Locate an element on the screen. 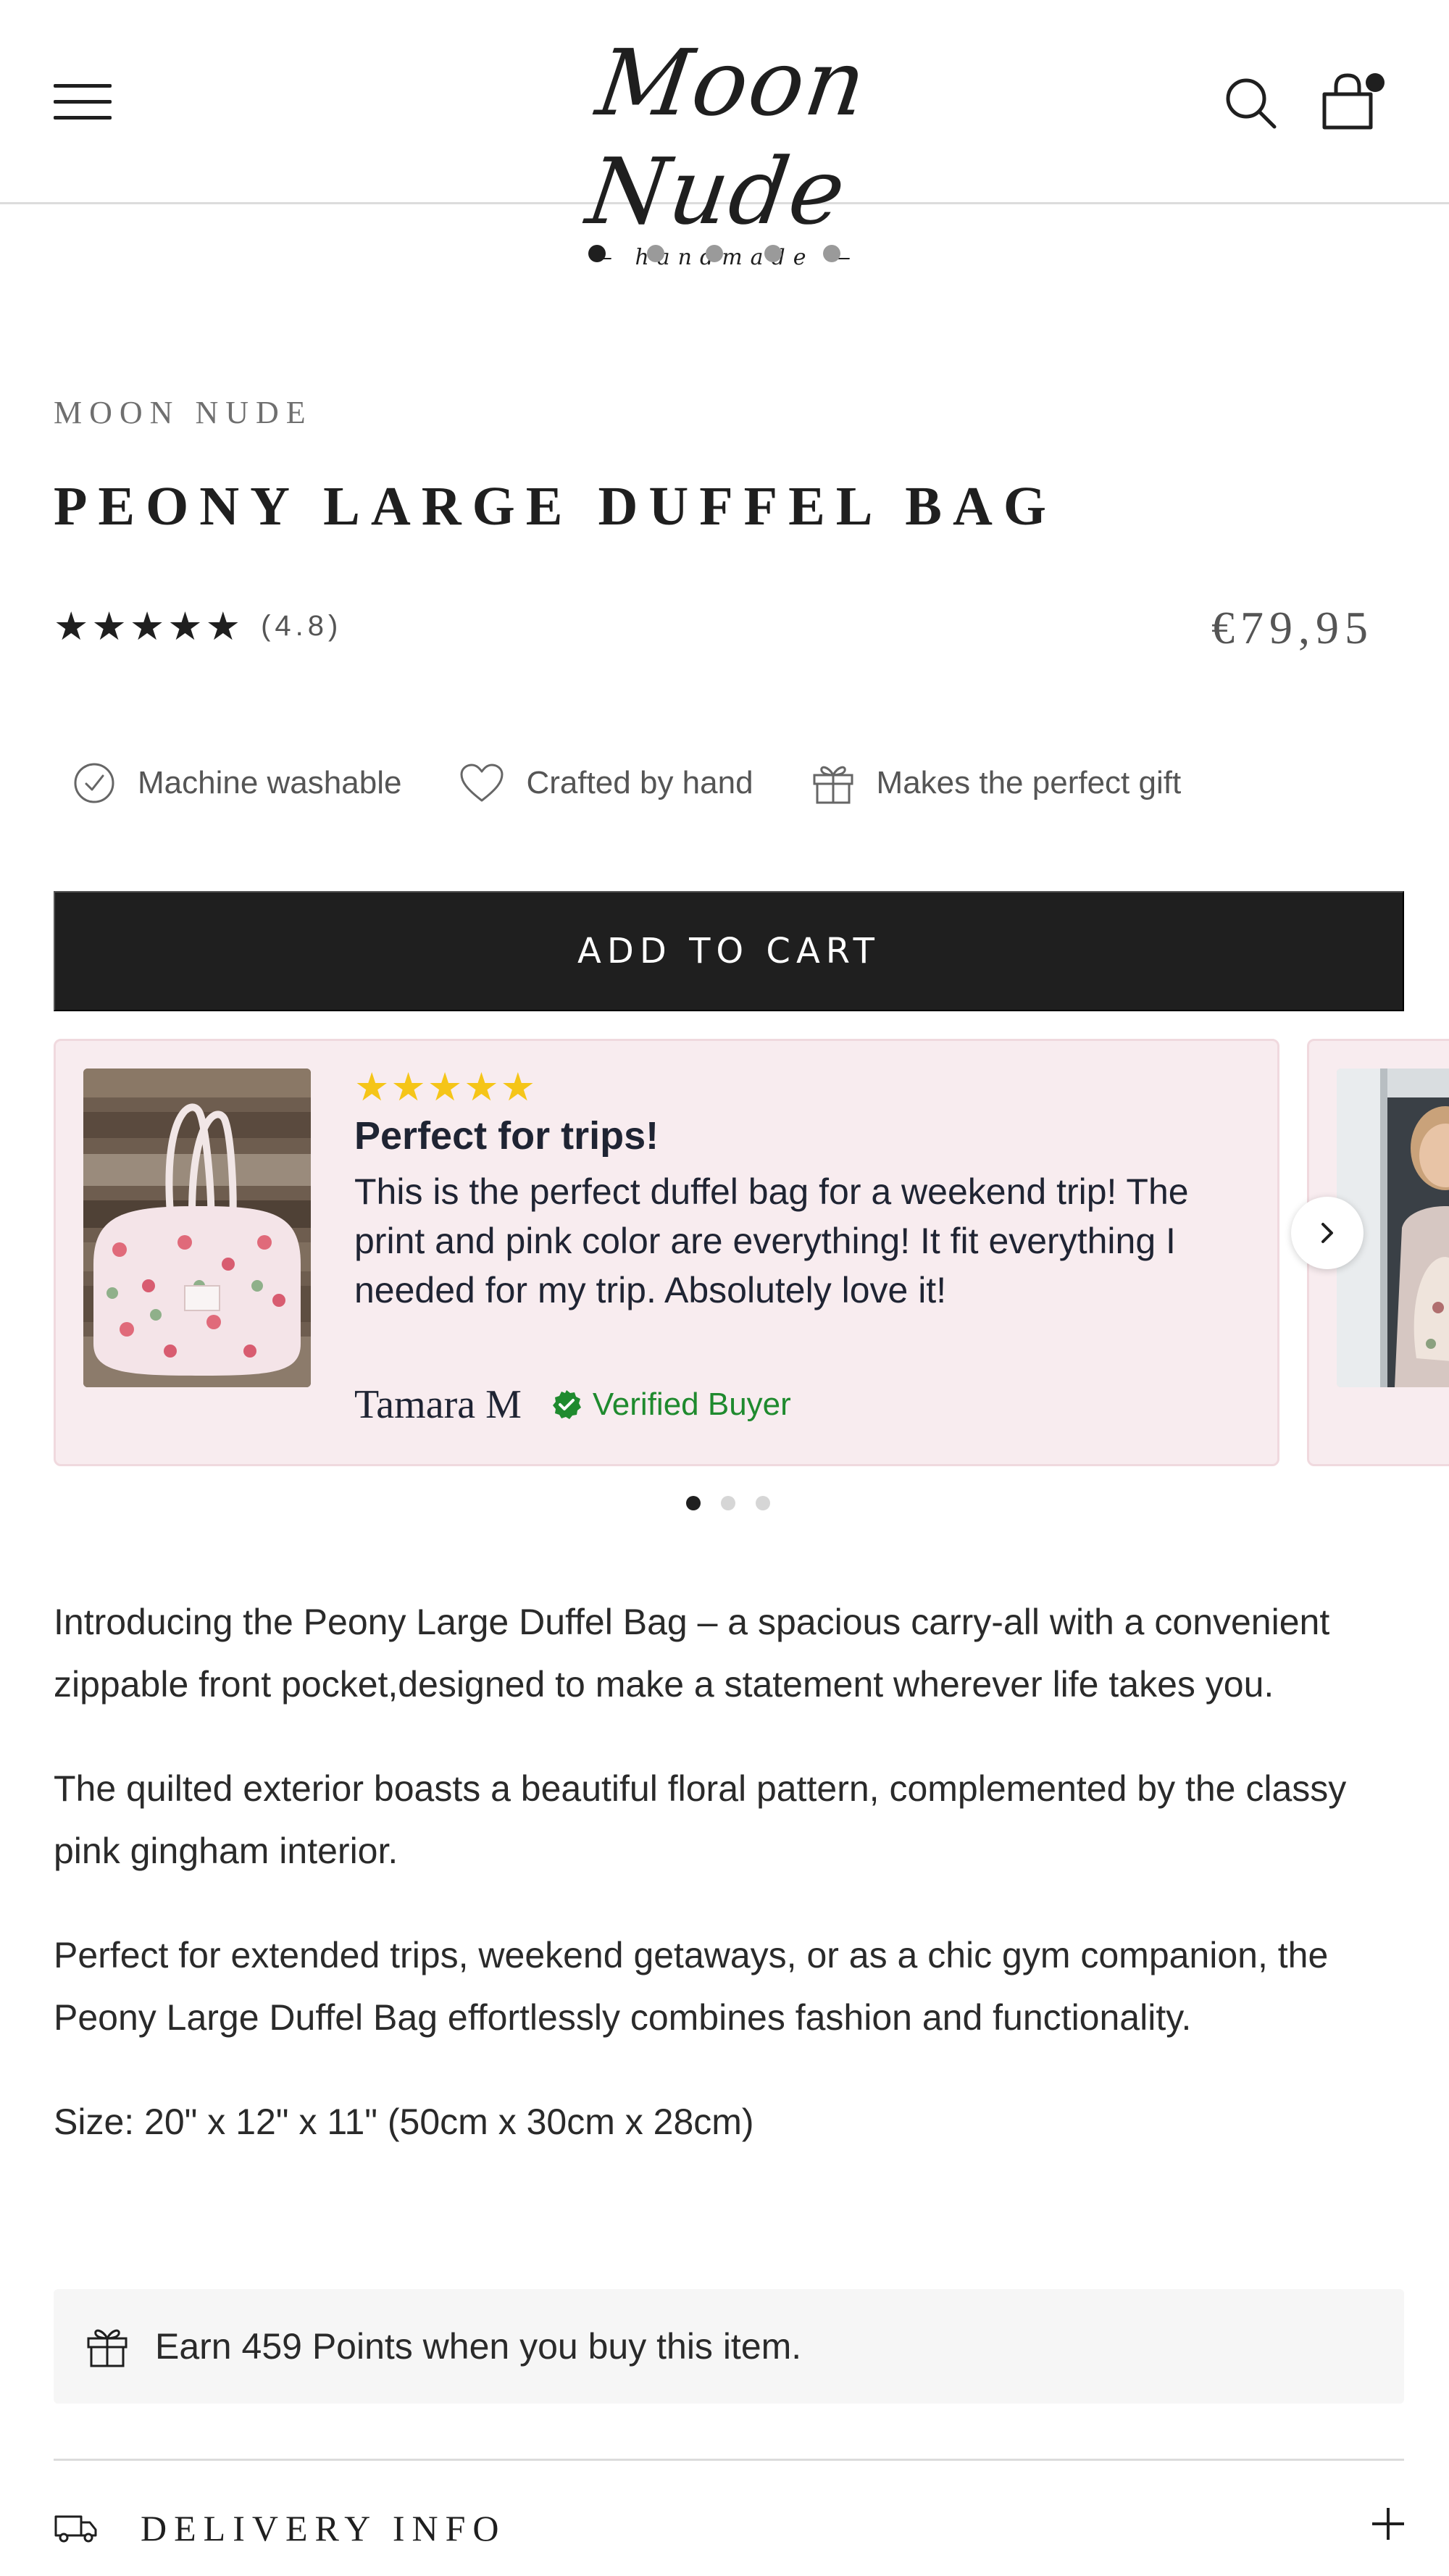  verified-check-icon is located at coordinates (566, 1404).